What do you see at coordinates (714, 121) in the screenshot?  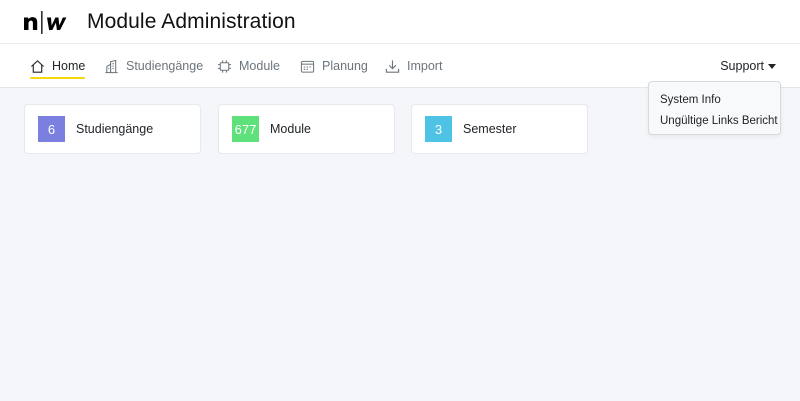 I see `menu-item-ungueltige-links: Ungültige Links Bericht` at bounding box center [714, 121].